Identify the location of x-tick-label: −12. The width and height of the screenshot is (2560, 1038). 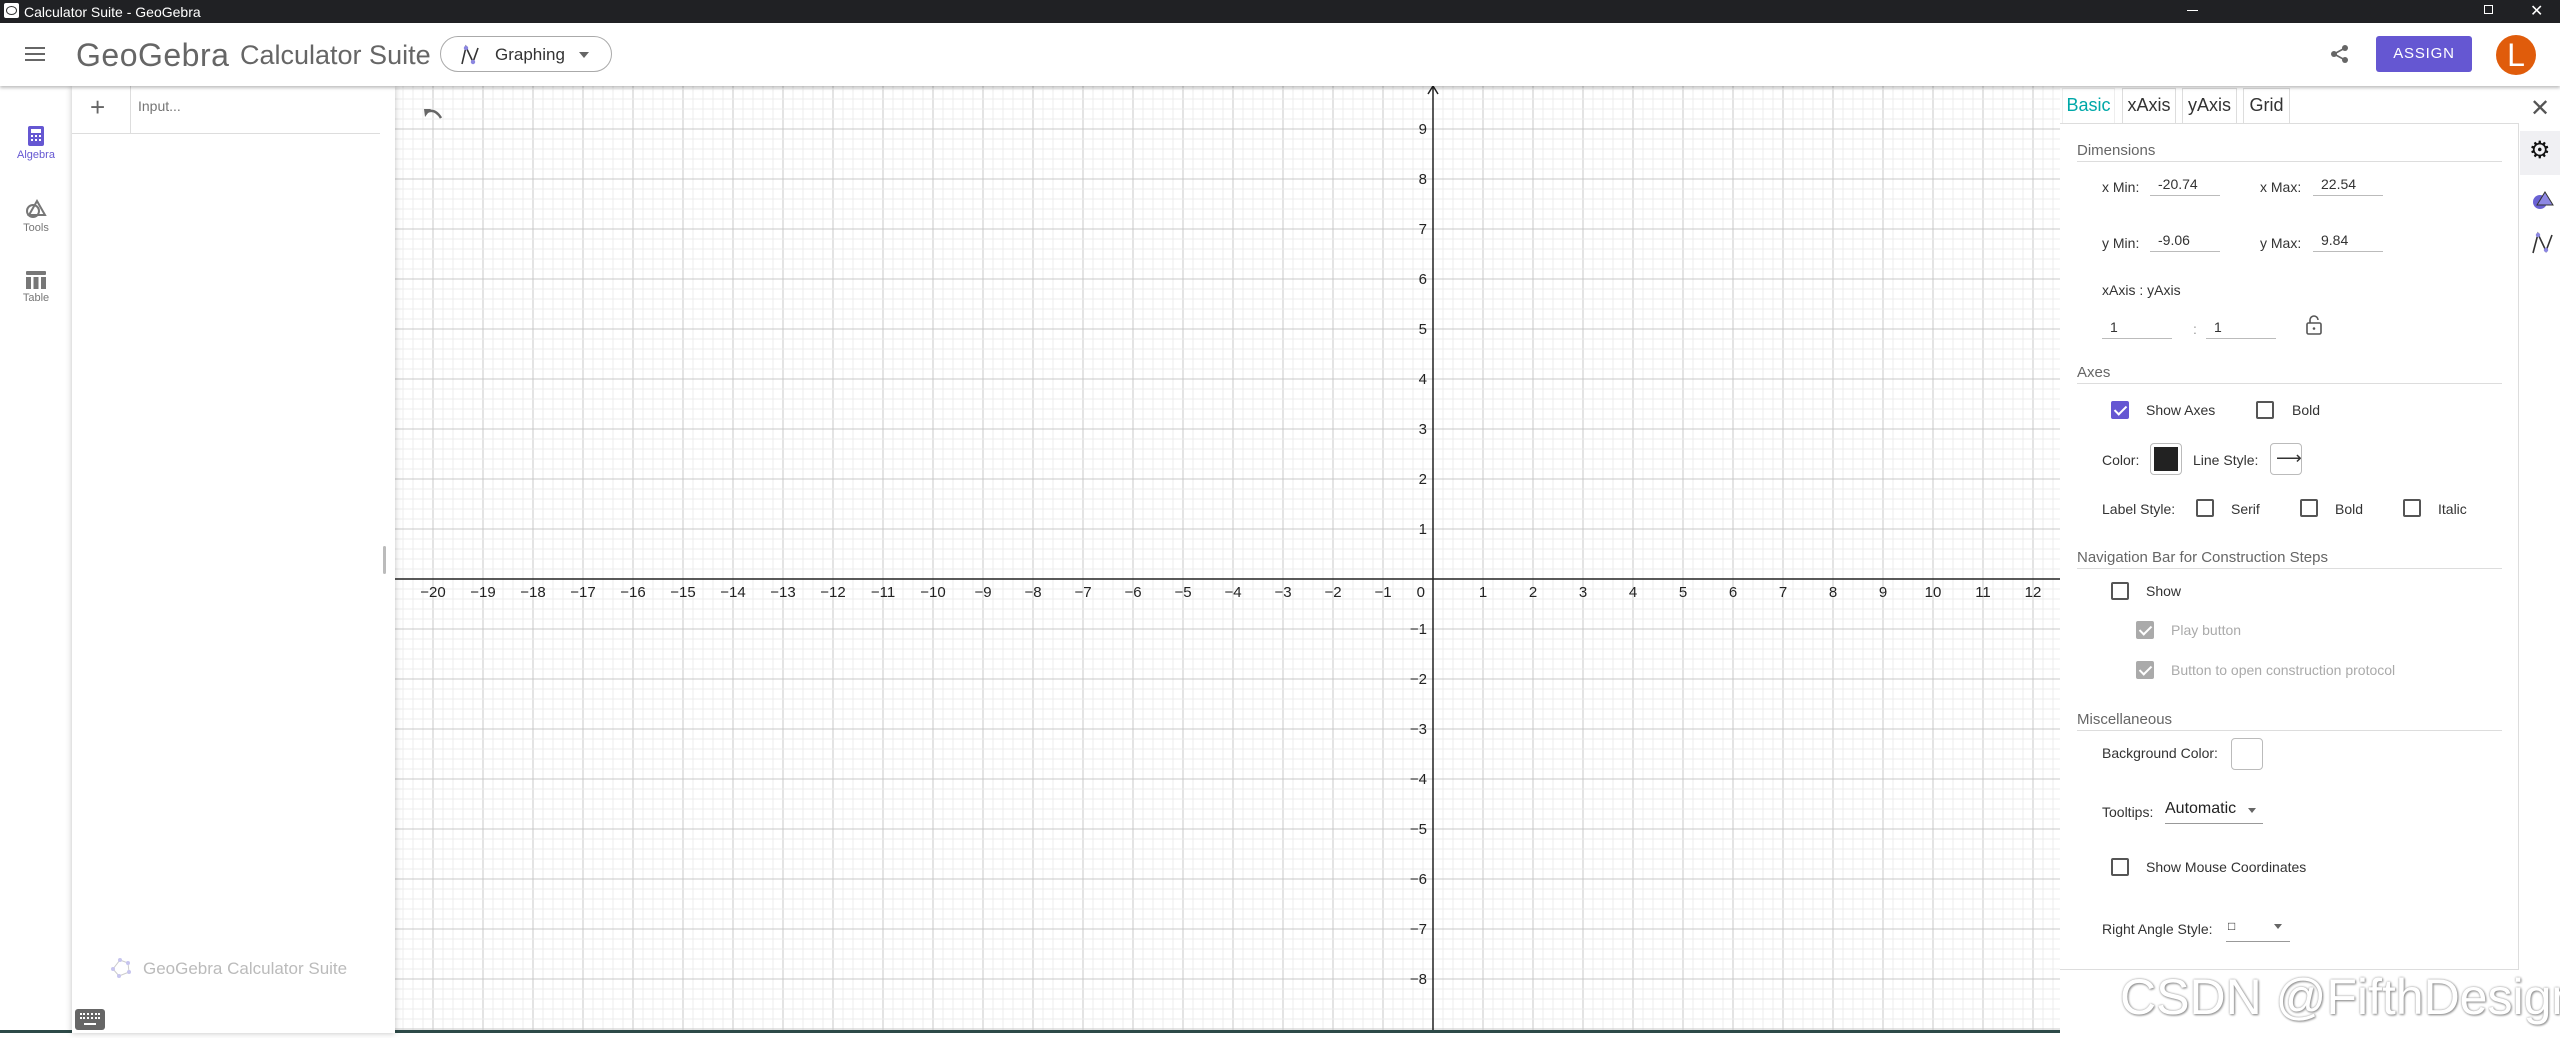
(832, 592).